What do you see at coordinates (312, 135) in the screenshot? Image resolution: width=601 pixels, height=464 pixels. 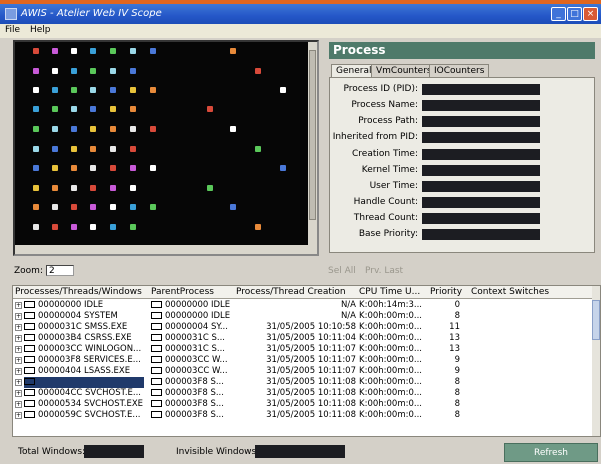 I see `icons-scroll-thumb` at bounding box center [312, 135].